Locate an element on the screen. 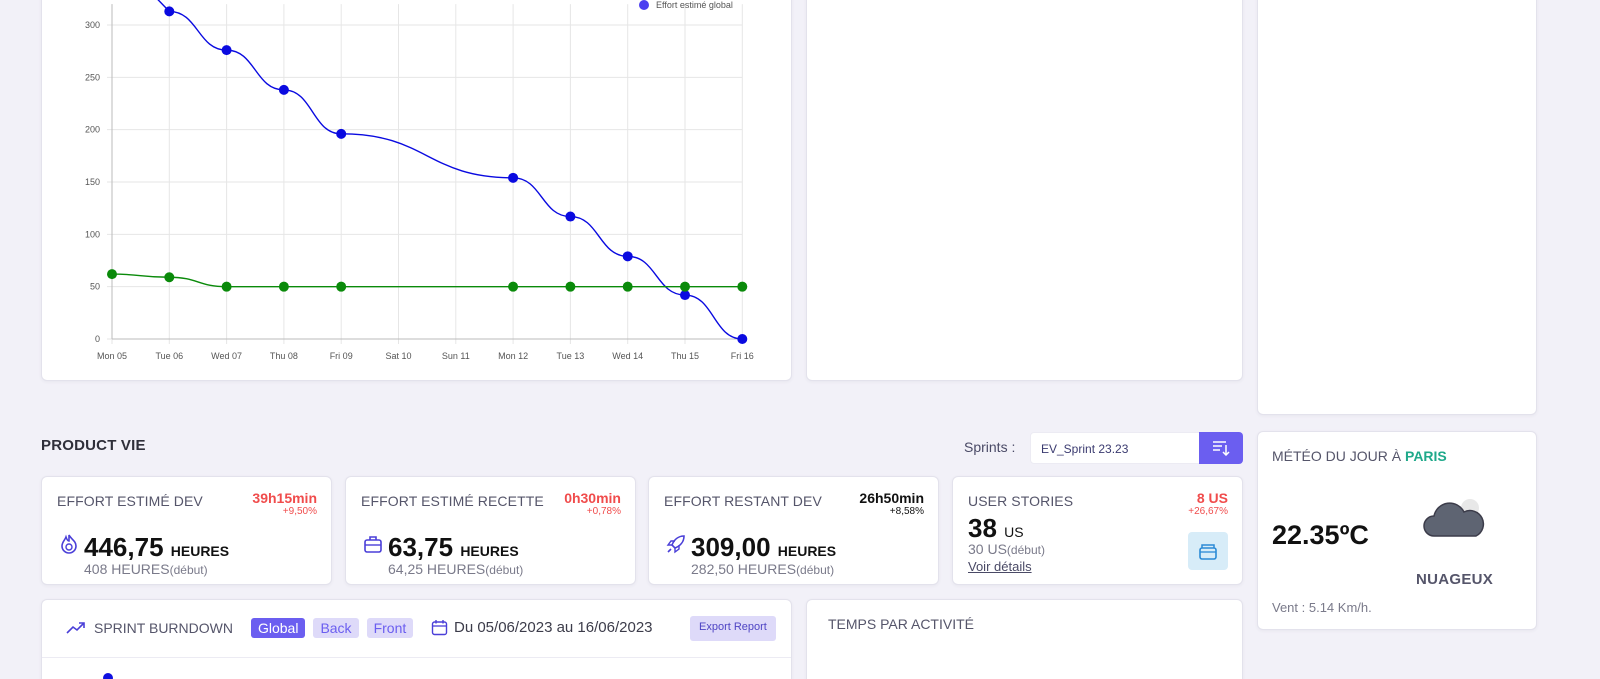 The image size is (1600, 679). x-tick-label: Tue 13 is located at coordinates (571, 356).